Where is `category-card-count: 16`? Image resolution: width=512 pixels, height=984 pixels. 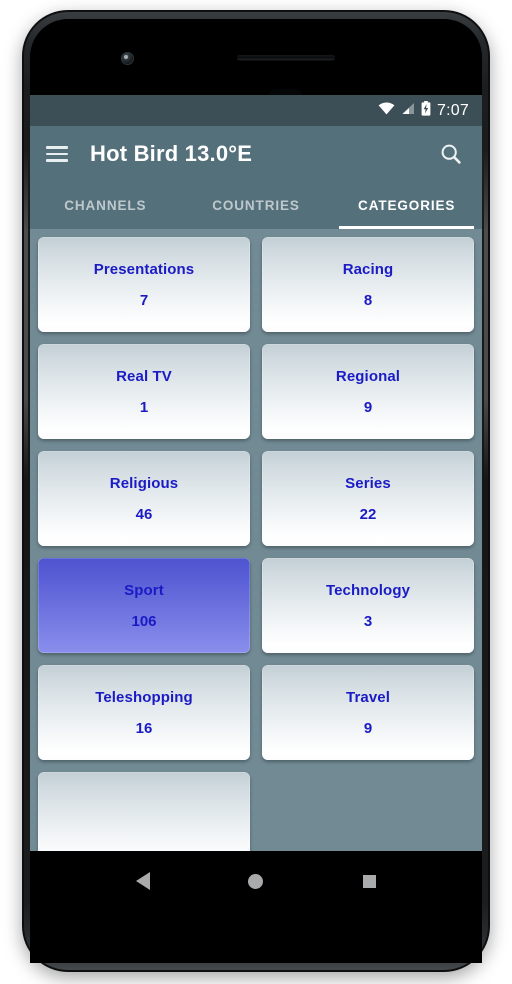
category-card-count: 16 is located at coordinates (144, 728).